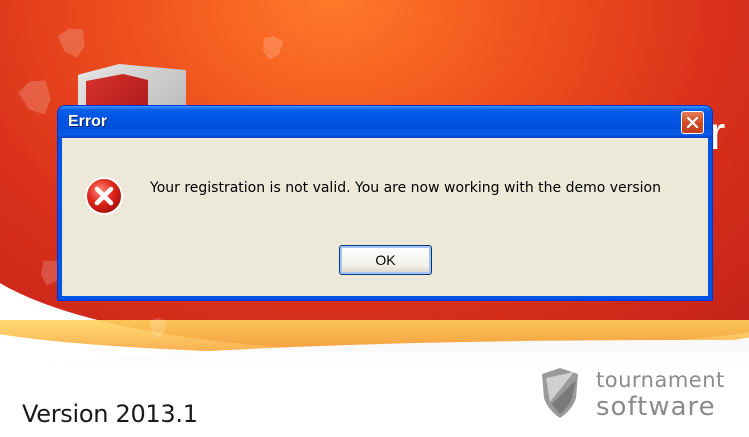 This screenshot has width=749, height=437. I want to click on close-button, so click(692, 122).